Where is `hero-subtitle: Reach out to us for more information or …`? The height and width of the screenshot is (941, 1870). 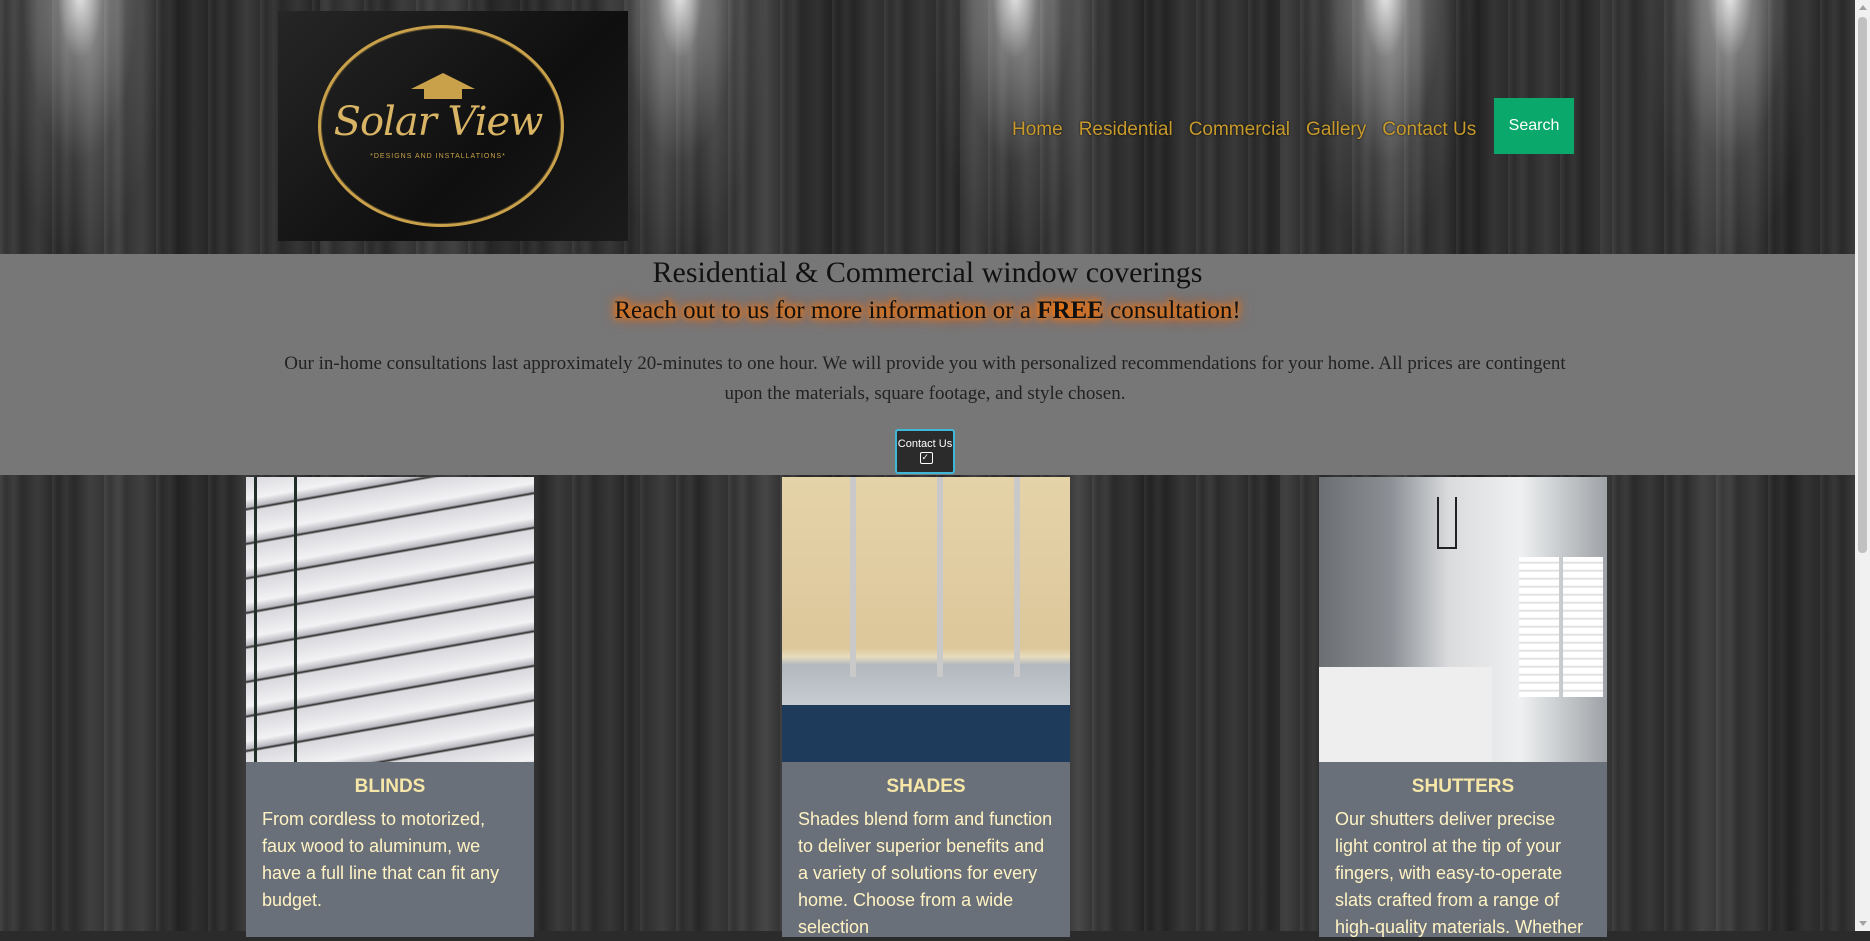 hero-subtitle: Reach out to us for more information or … is located at coordinates (927, 311).